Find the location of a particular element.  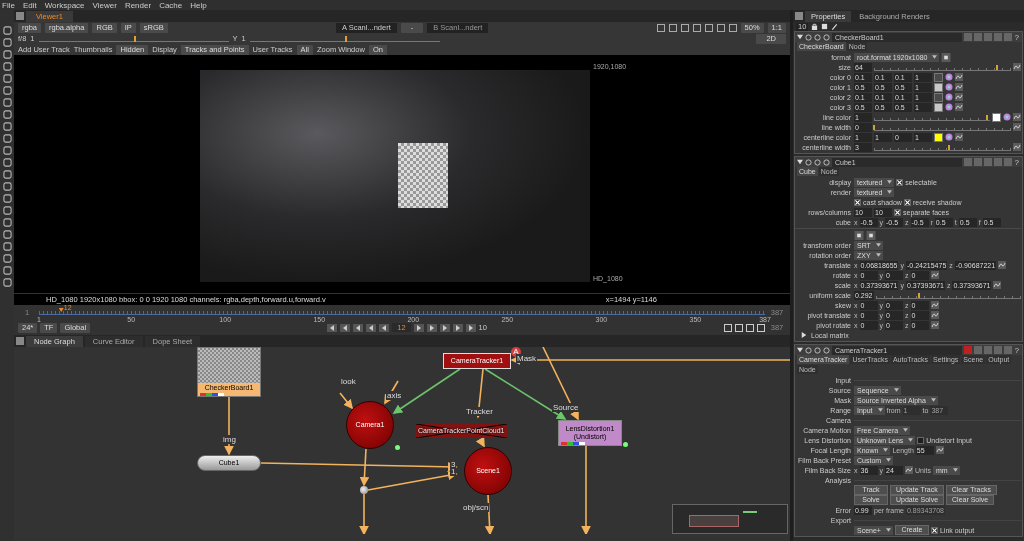

gamma-slider is located at coordinates (344, 38).